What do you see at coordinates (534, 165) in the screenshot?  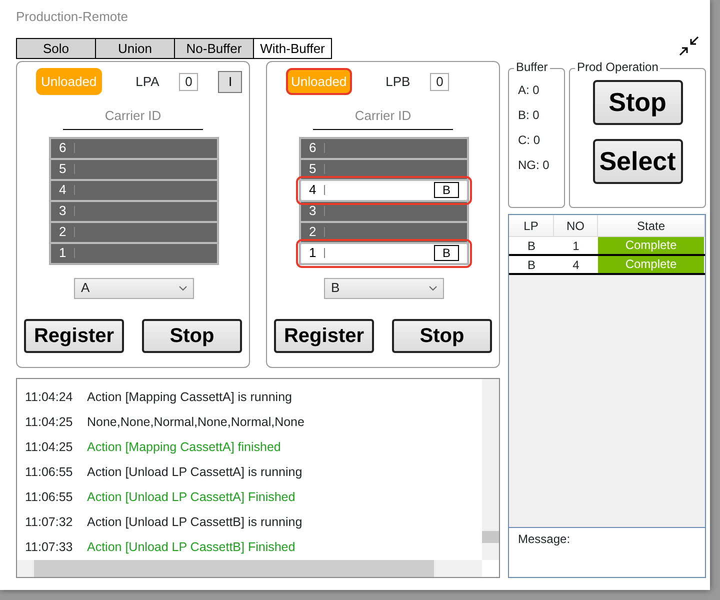 I see `buffer-count: NG: 0` at bounding box center [534, 165].